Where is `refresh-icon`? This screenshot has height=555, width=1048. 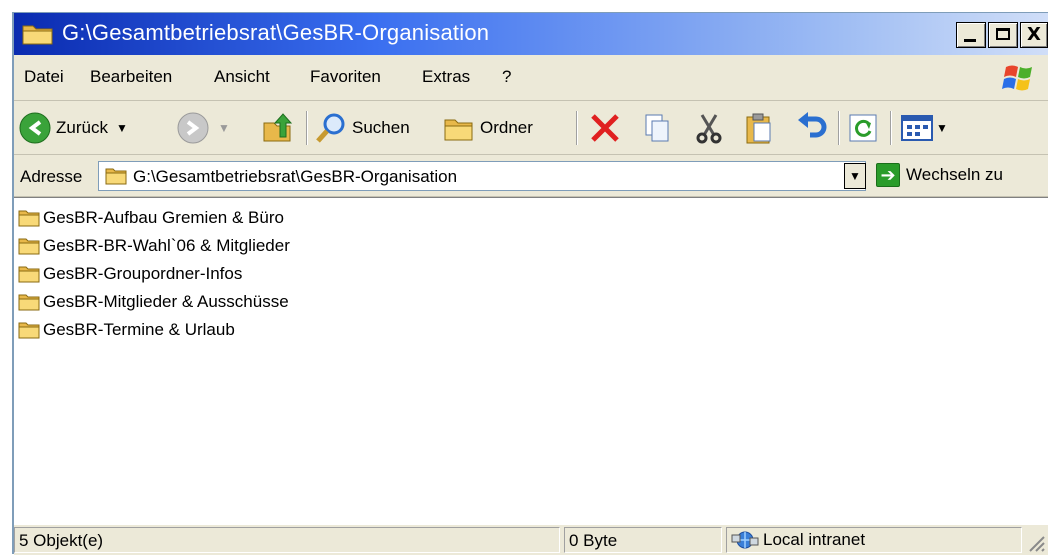
refresh-icon is located at coordinates (863, 128).